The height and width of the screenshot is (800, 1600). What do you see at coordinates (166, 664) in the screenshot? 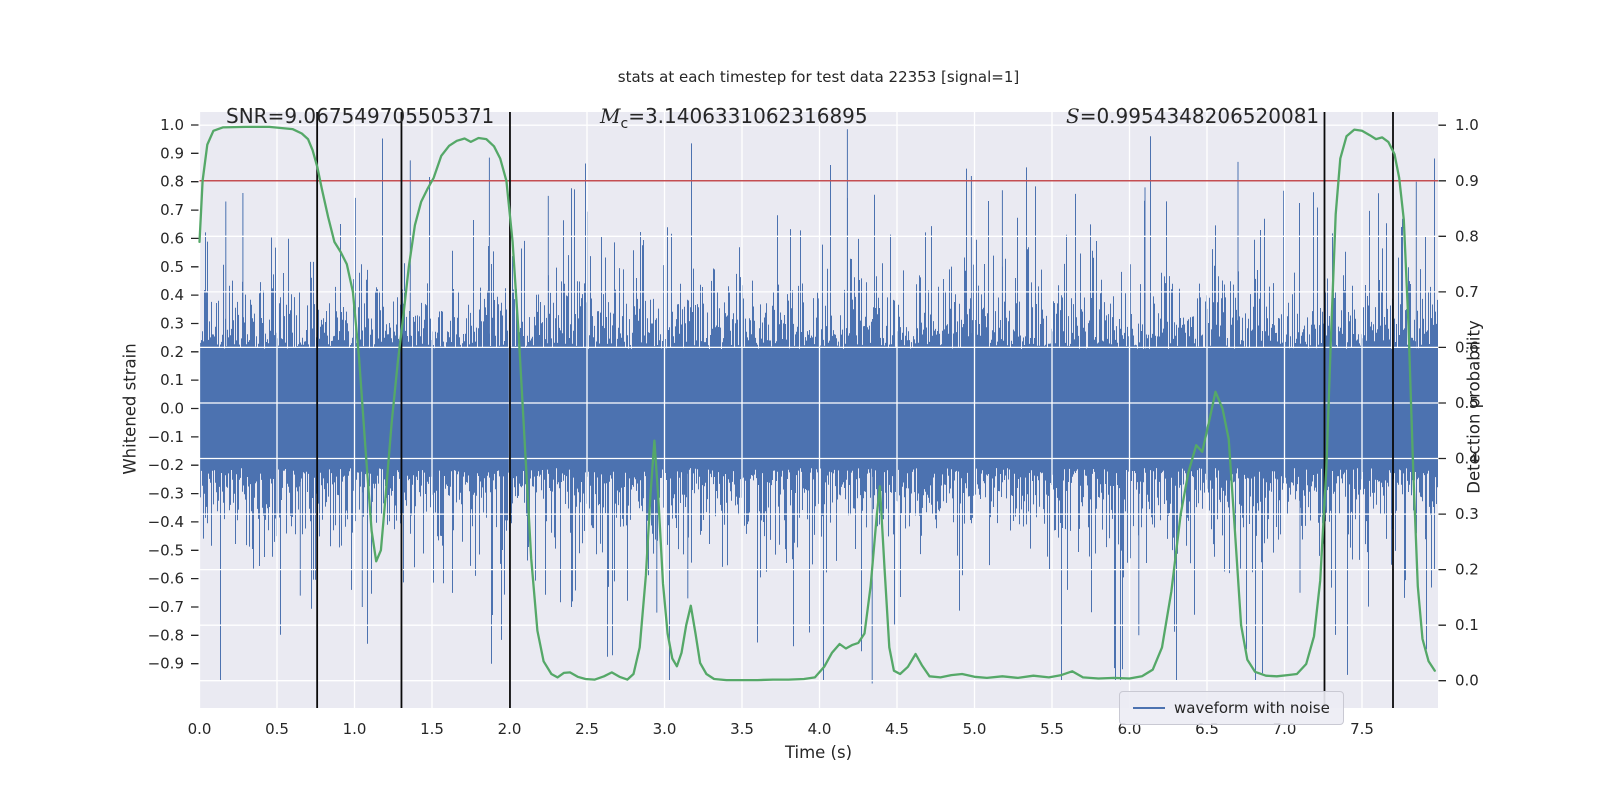
I see `y-tick-label-left: −0.9` at bounding box center [166, 664].